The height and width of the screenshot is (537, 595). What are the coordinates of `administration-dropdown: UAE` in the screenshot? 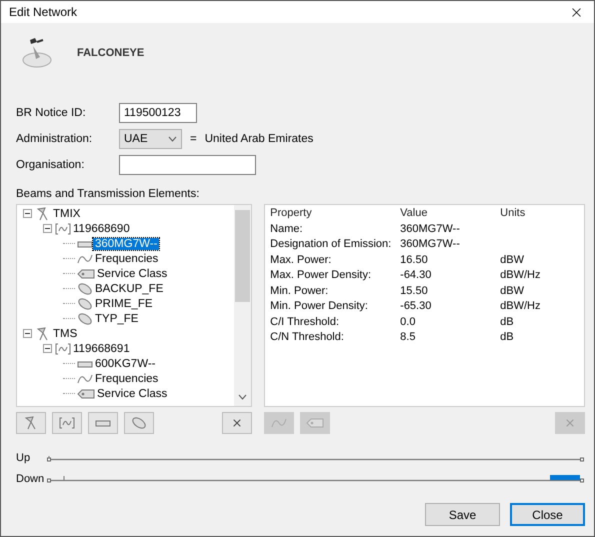 It's located at (150, 139).